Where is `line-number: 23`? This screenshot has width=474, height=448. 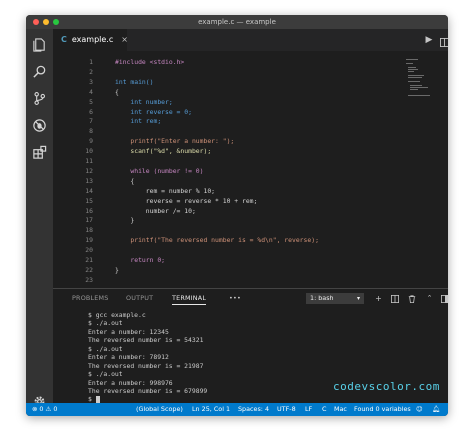
line-number: 23 is located at coordinates (89, 279).